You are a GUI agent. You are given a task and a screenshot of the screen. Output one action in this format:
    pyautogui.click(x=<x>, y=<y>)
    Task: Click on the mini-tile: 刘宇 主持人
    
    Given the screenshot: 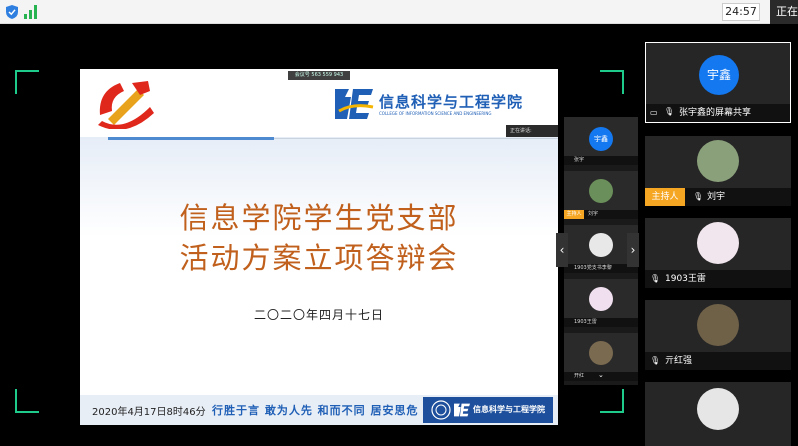 What is the action you would take?
    pyautogui.click(x=601, y=195)
    